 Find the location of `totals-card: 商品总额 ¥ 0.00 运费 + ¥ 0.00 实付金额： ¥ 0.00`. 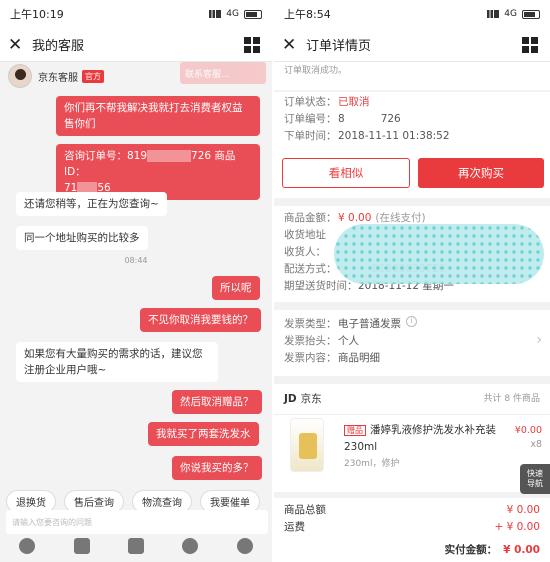

totals-card: 商品总额 ¥ 0.00 运费 + ¥ 0.00 实付金额： ¥ 0.00 is located at coordinates (412, 530).